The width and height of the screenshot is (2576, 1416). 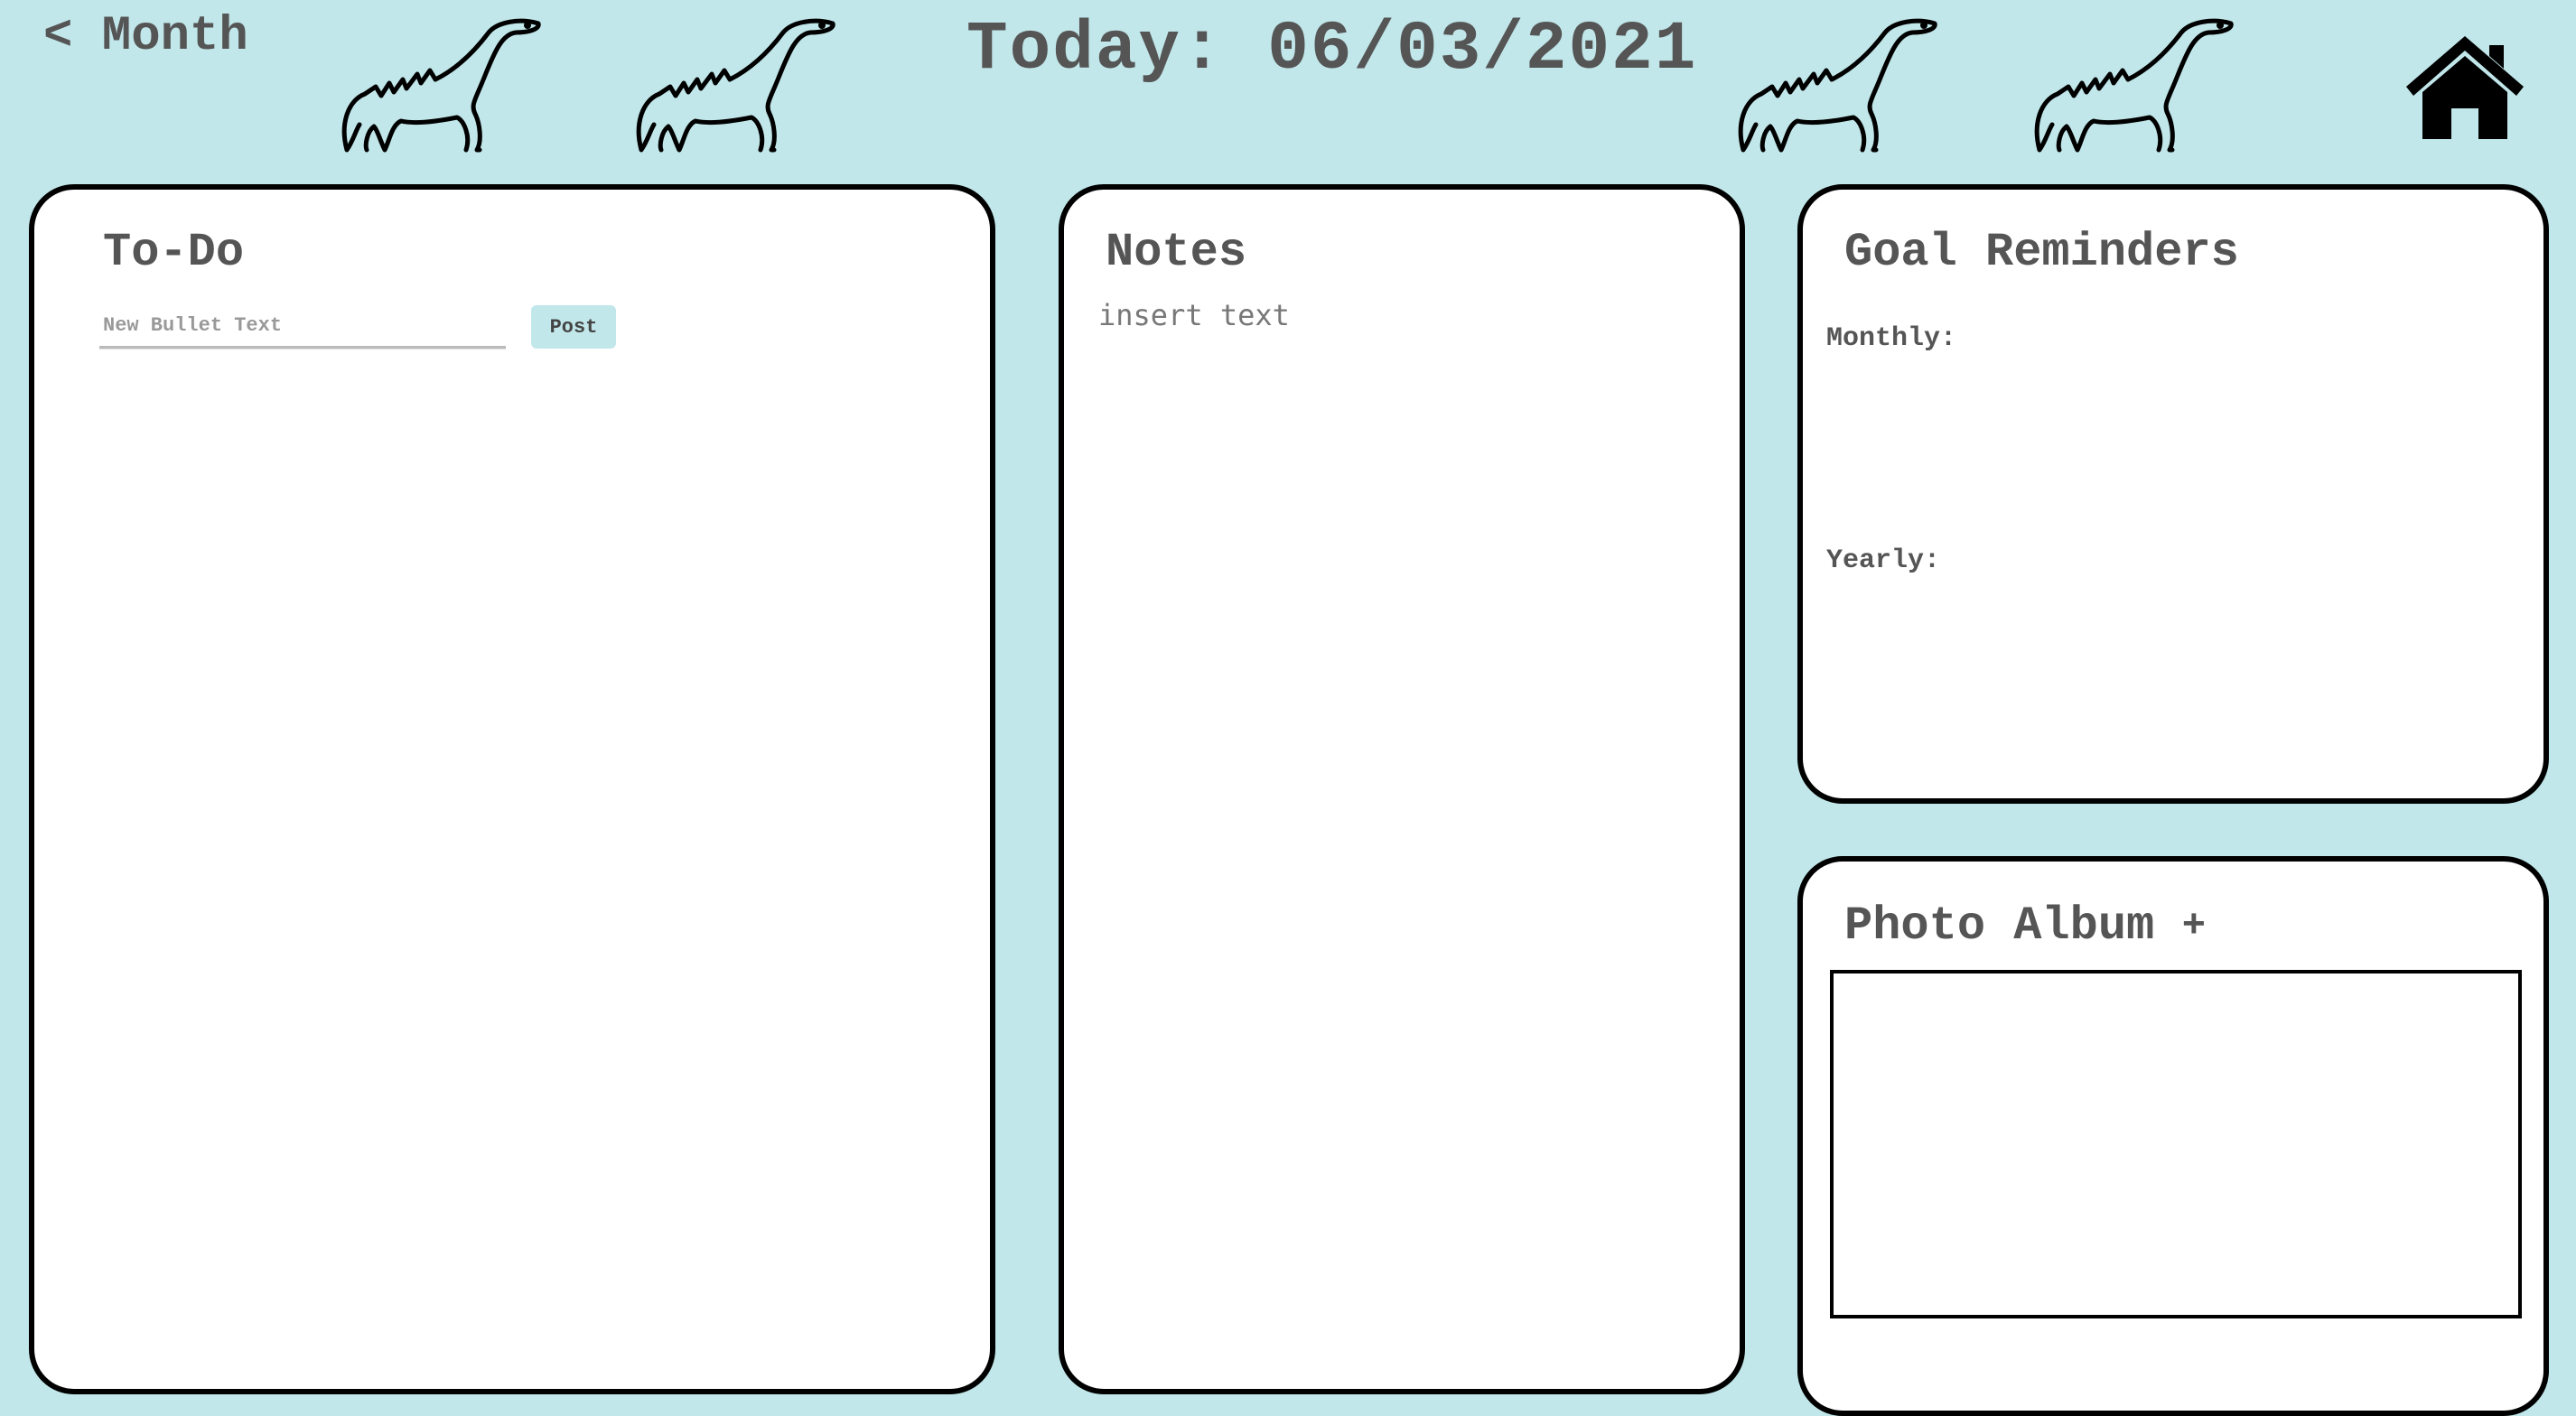 I want to click on photo-frame, so click(x=2176, y=1144).